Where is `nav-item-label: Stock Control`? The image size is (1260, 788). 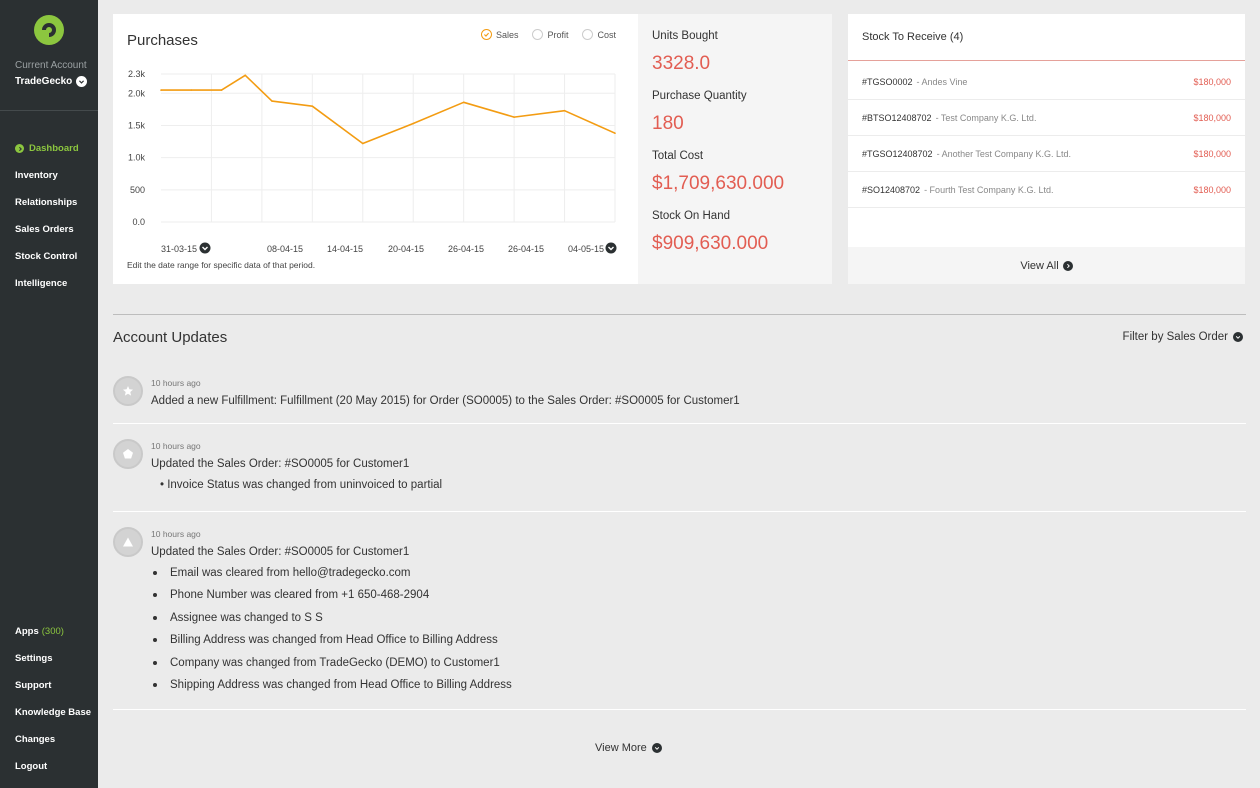 nav-item-label: Stock Control is located at coordinates (46, 256).